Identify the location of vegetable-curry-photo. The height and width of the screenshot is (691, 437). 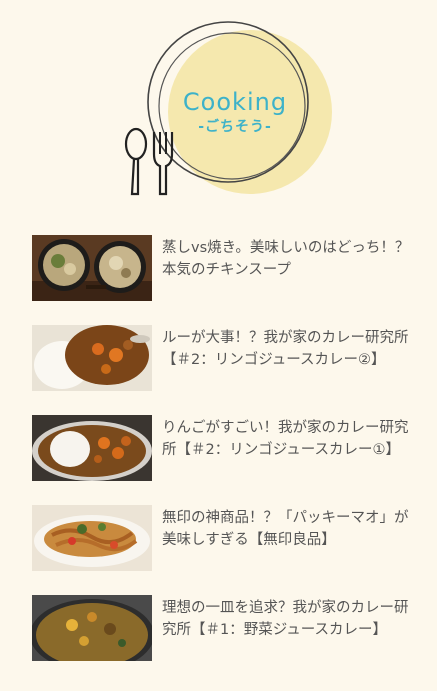
(92, 628).